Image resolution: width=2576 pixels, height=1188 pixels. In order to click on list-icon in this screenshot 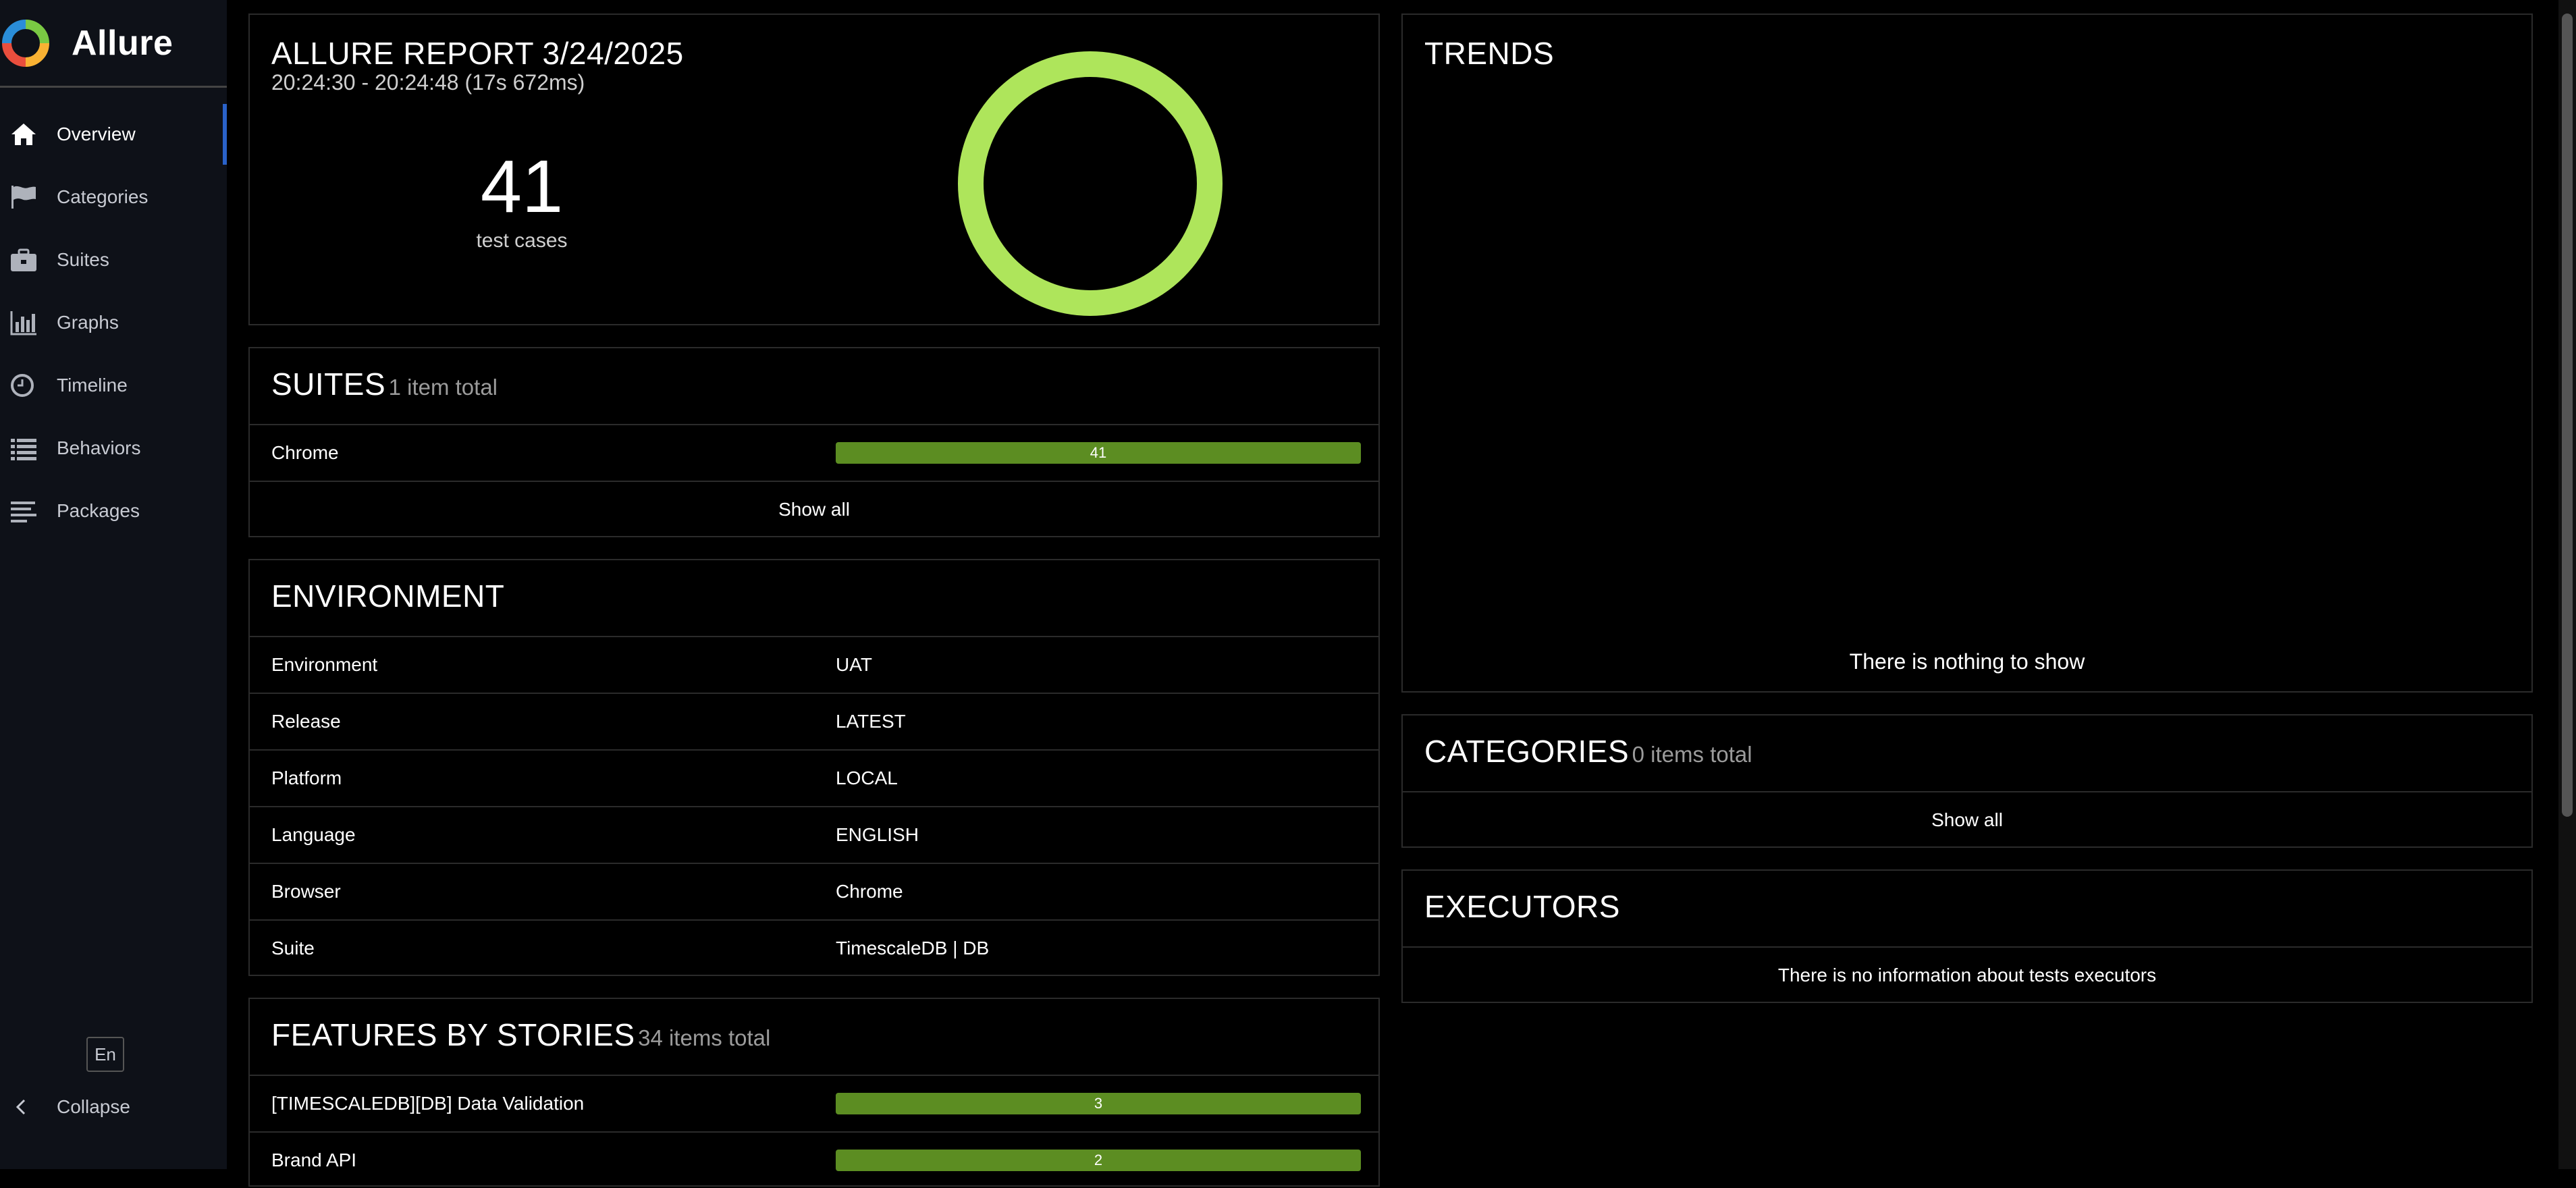, I will do `click(25, 449)`.